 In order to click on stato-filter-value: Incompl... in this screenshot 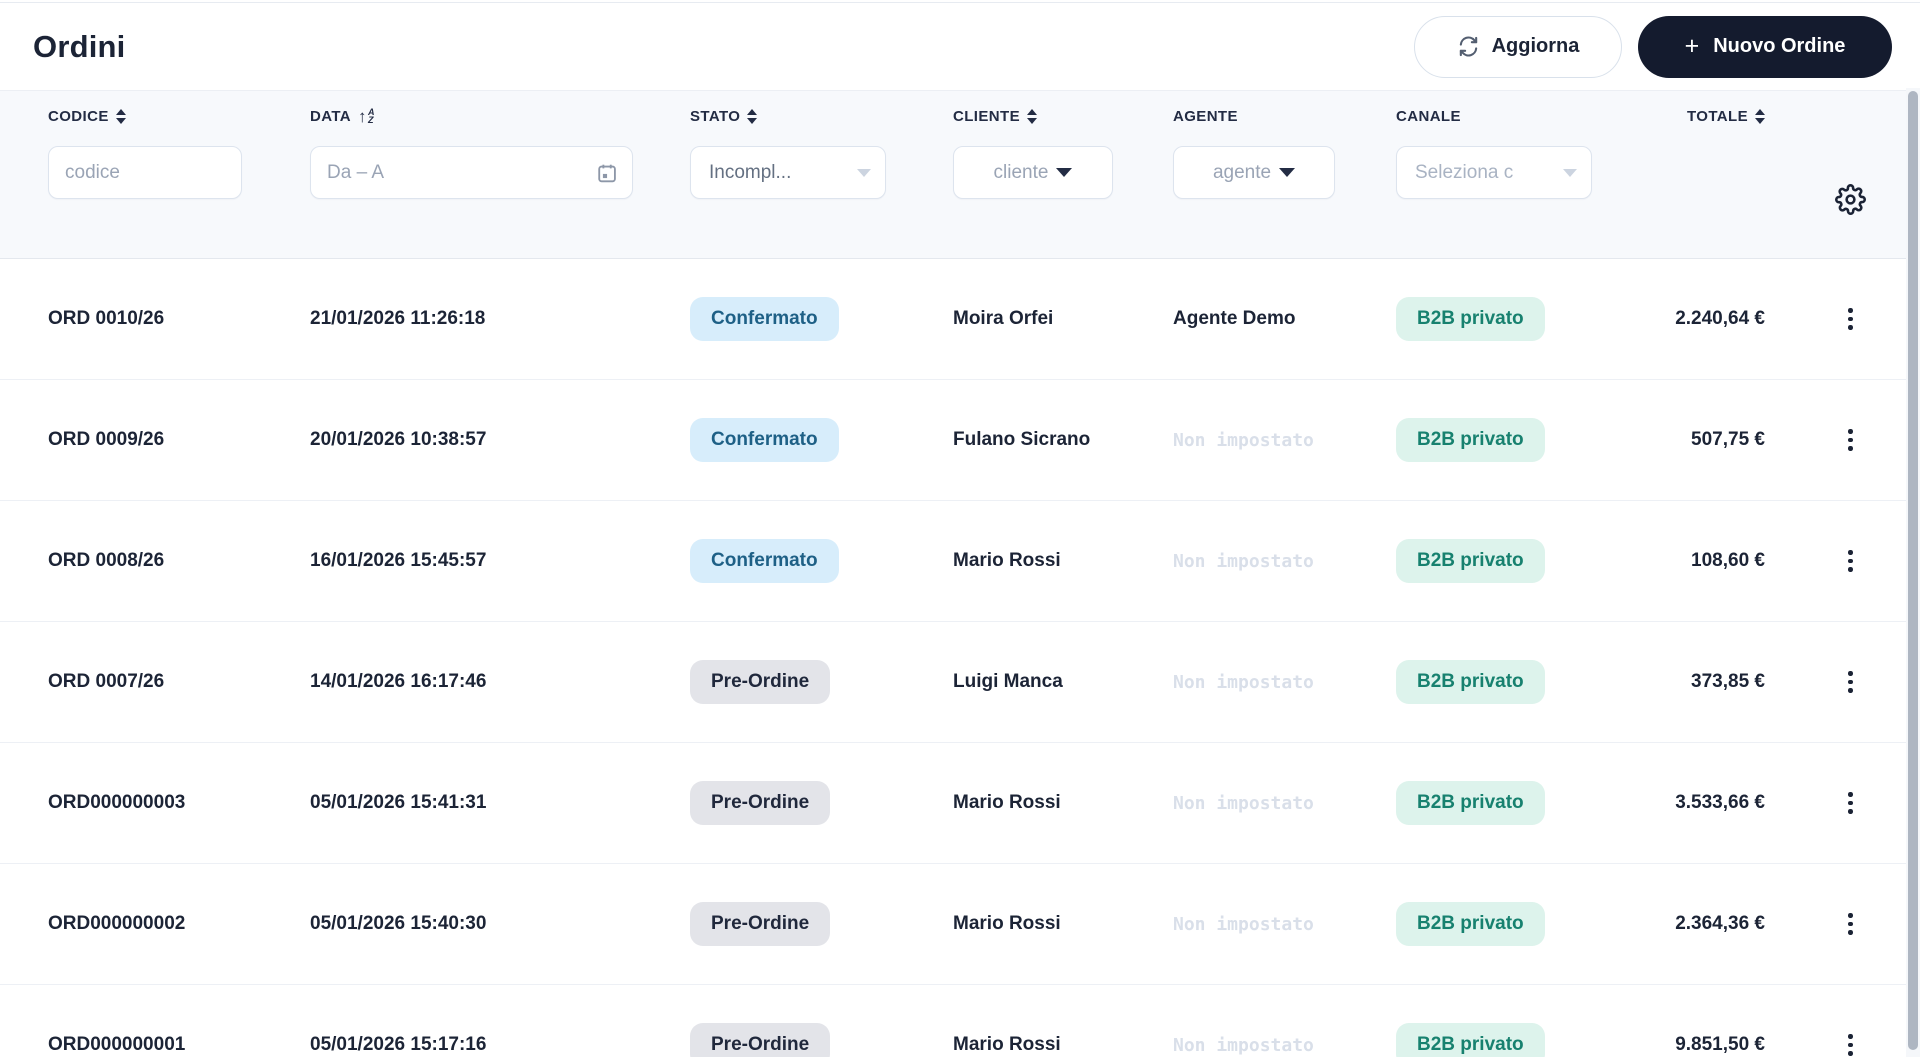, I will do `click(750, 172)`.